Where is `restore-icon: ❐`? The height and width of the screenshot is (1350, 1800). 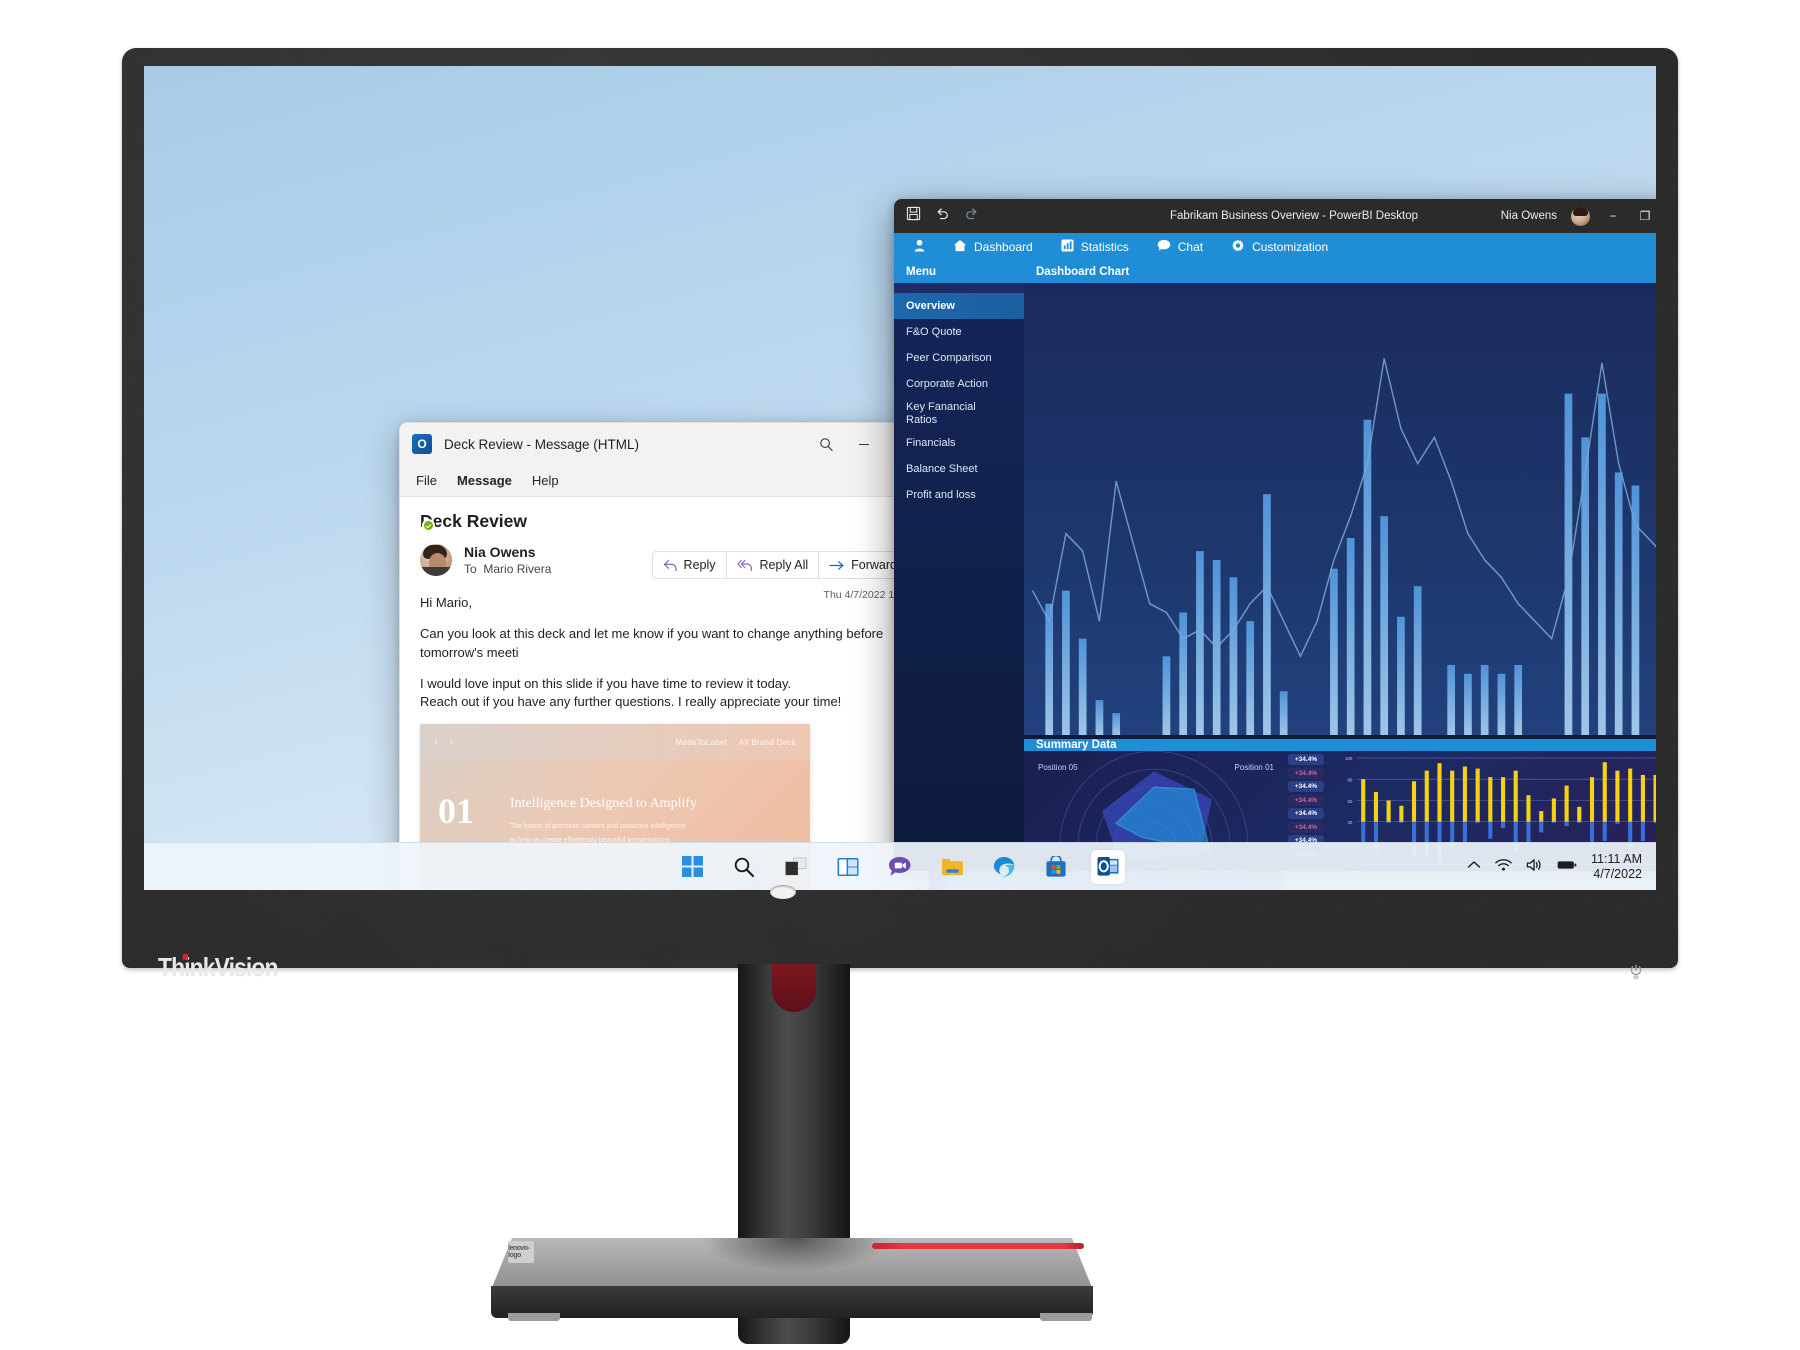 restore-icon: ❐ is located at coordinates (1645, 216).